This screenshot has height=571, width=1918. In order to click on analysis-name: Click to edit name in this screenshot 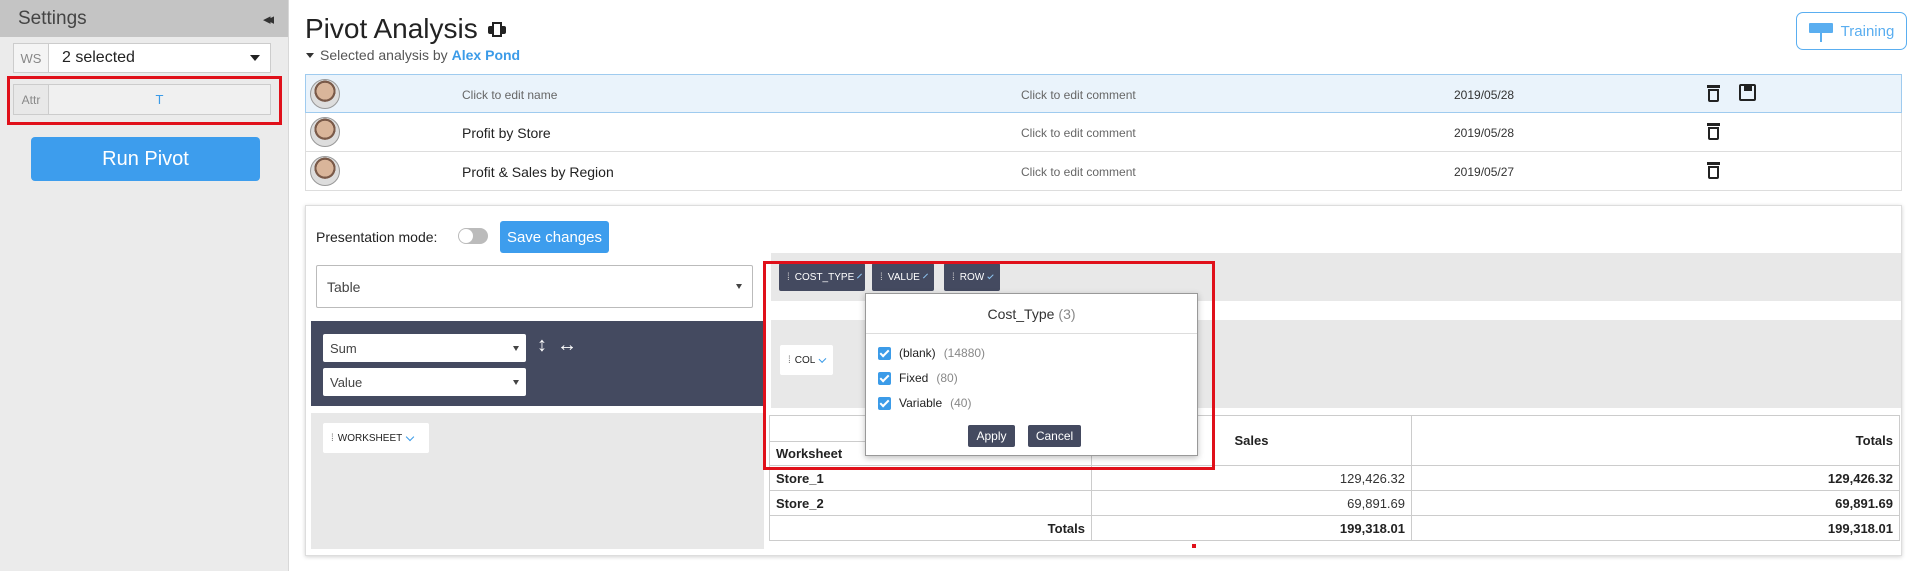, I will do `click(509, 95)`.